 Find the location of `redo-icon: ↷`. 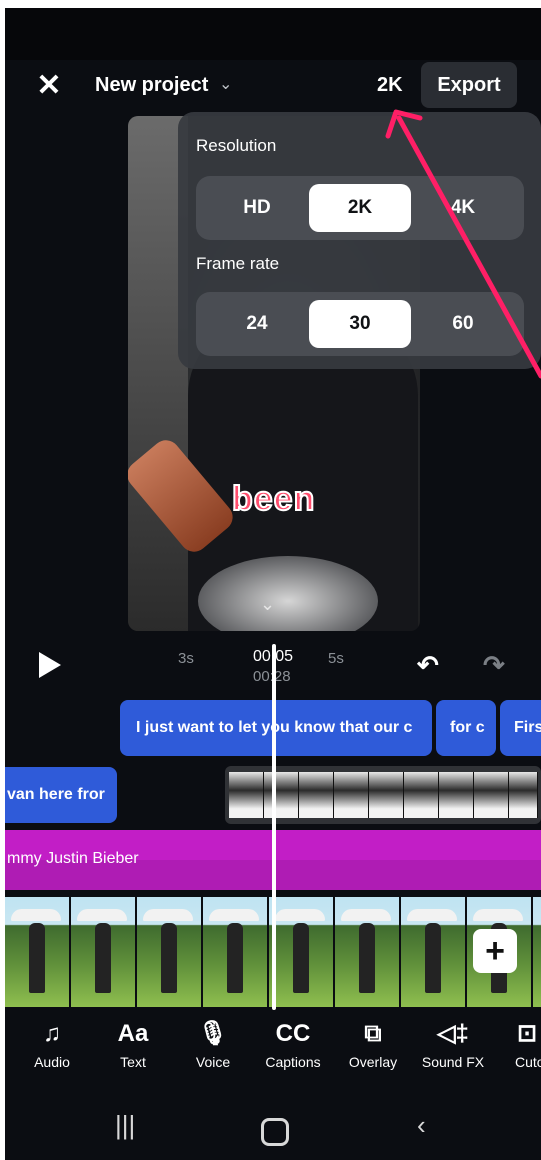

redo-icon: ↷ is located at coordinates (494, 665).